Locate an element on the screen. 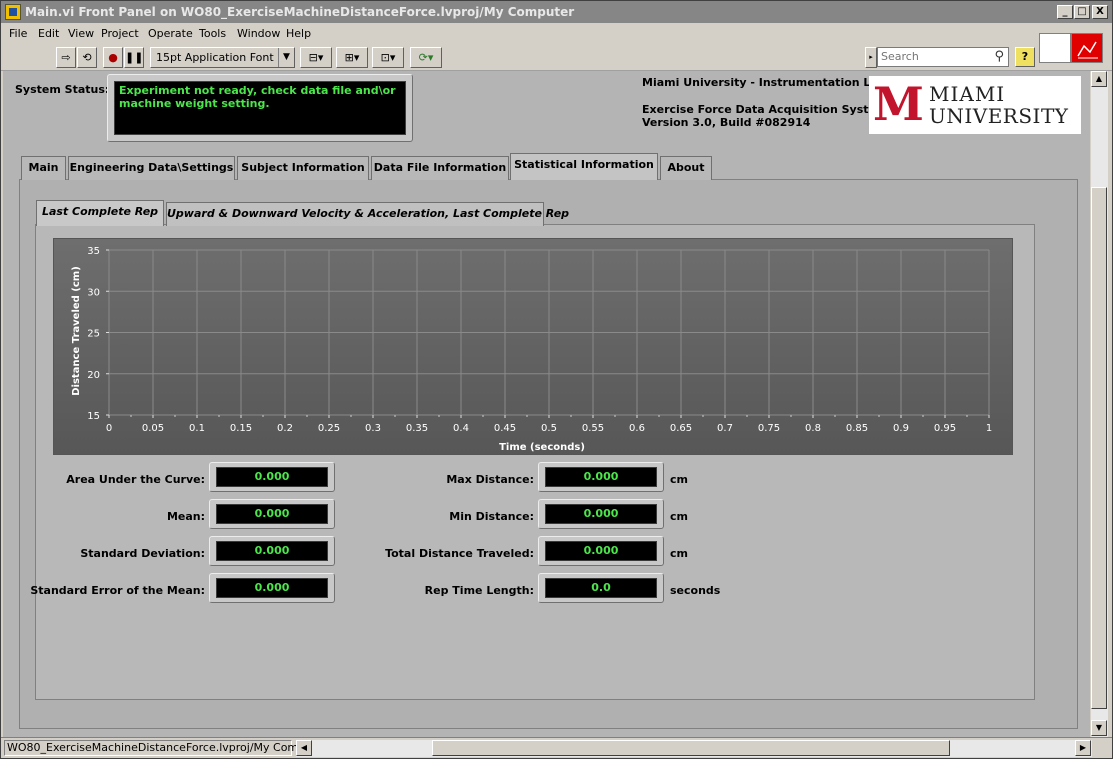 The image size is (1113, 759). scroll-up-icon: ▲ is located at coordinates (1099, 79).